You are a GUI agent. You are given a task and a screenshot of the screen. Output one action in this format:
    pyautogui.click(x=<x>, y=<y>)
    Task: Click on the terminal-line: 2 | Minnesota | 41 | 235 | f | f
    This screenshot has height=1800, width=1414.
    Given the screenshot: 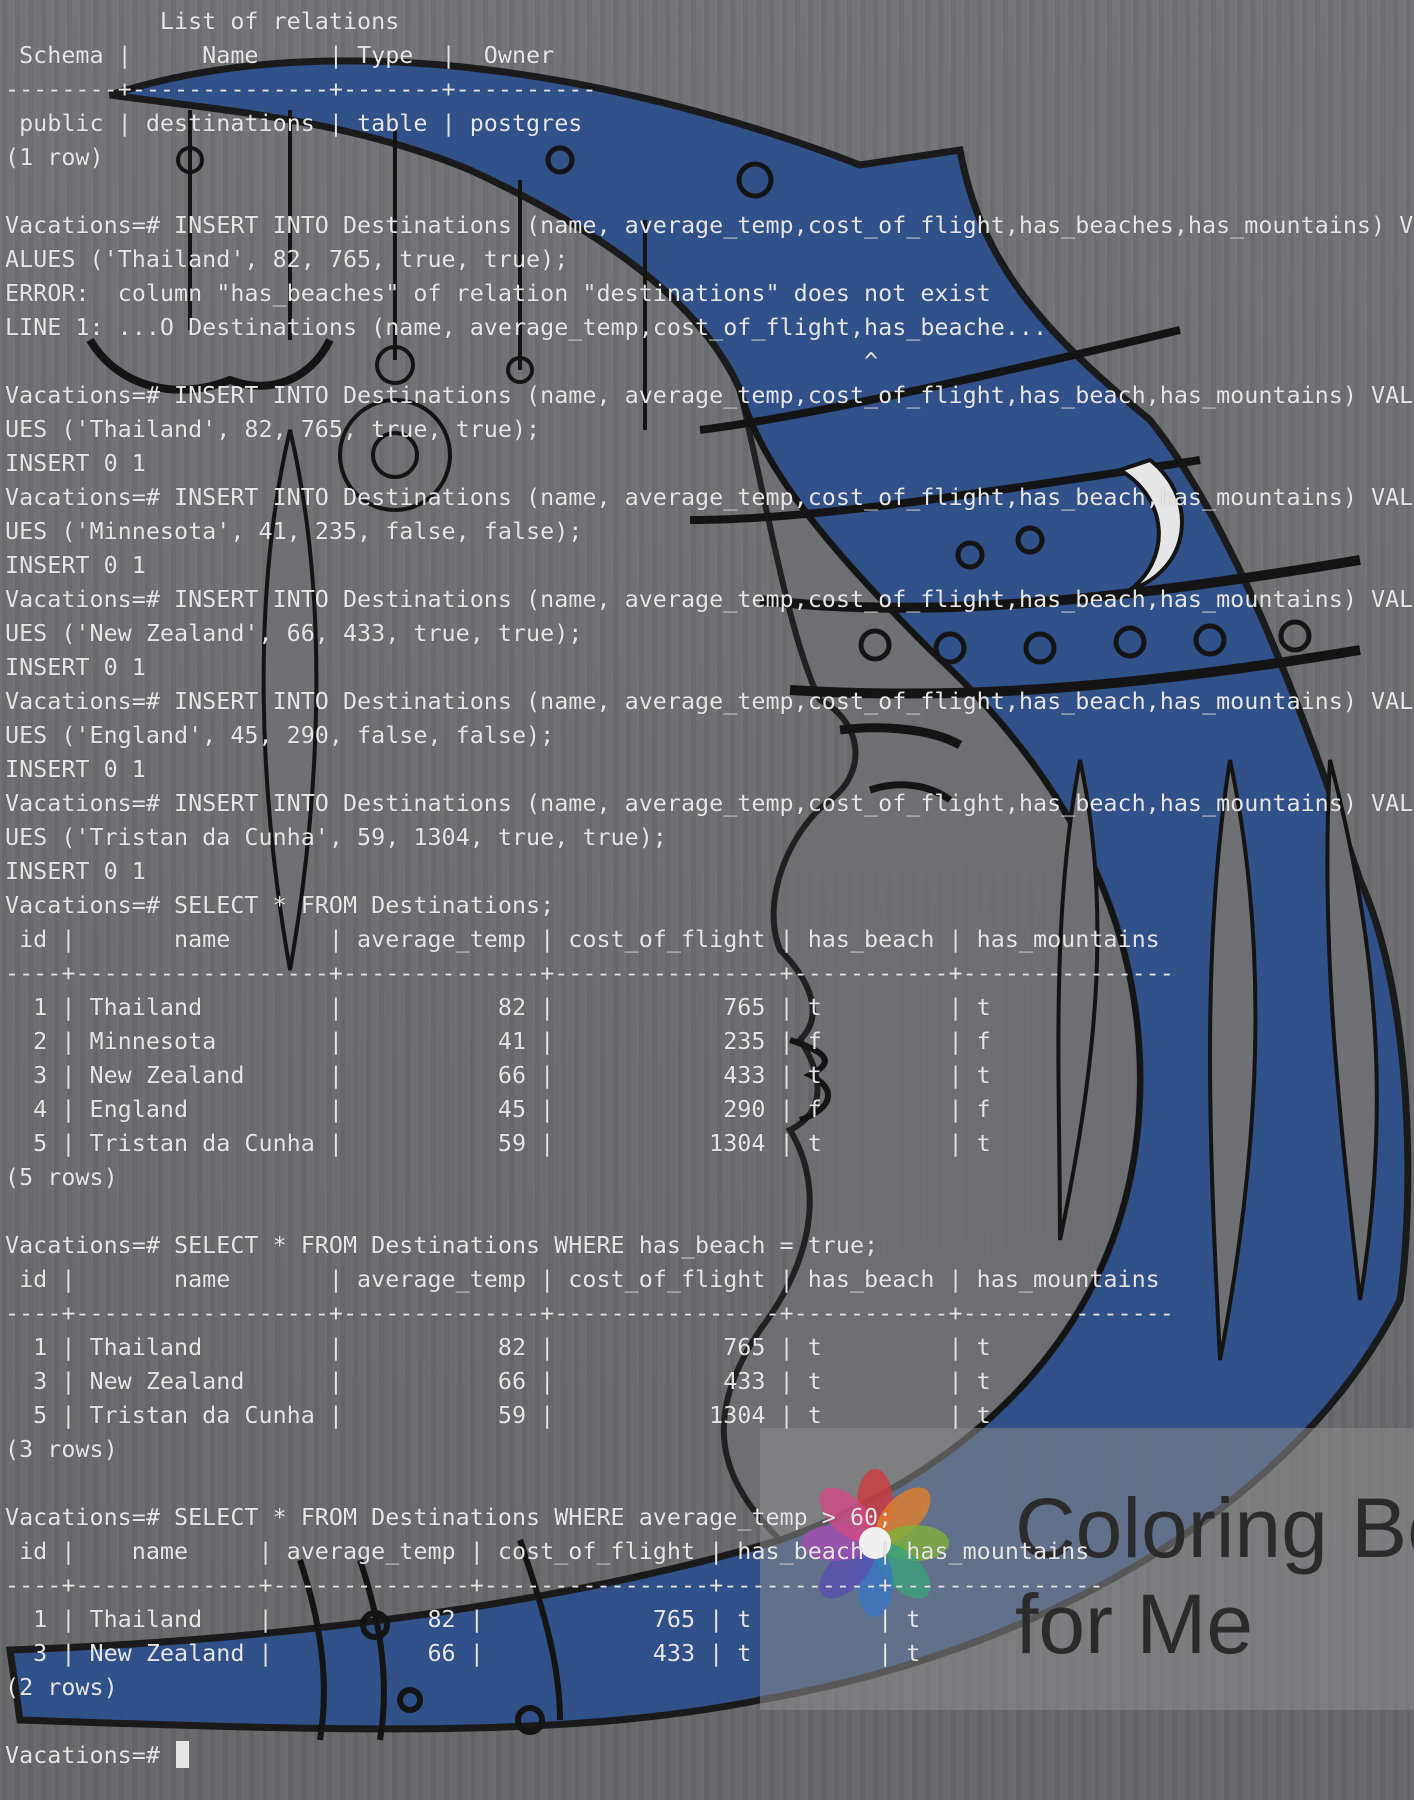 What is the action you would take?
    pyautogui.click(x=498, y=1041)
    